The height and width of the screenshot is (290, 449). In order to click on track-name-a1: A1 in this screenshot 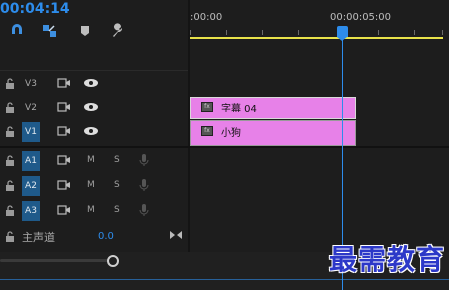, I will do `click(31, 161)`.